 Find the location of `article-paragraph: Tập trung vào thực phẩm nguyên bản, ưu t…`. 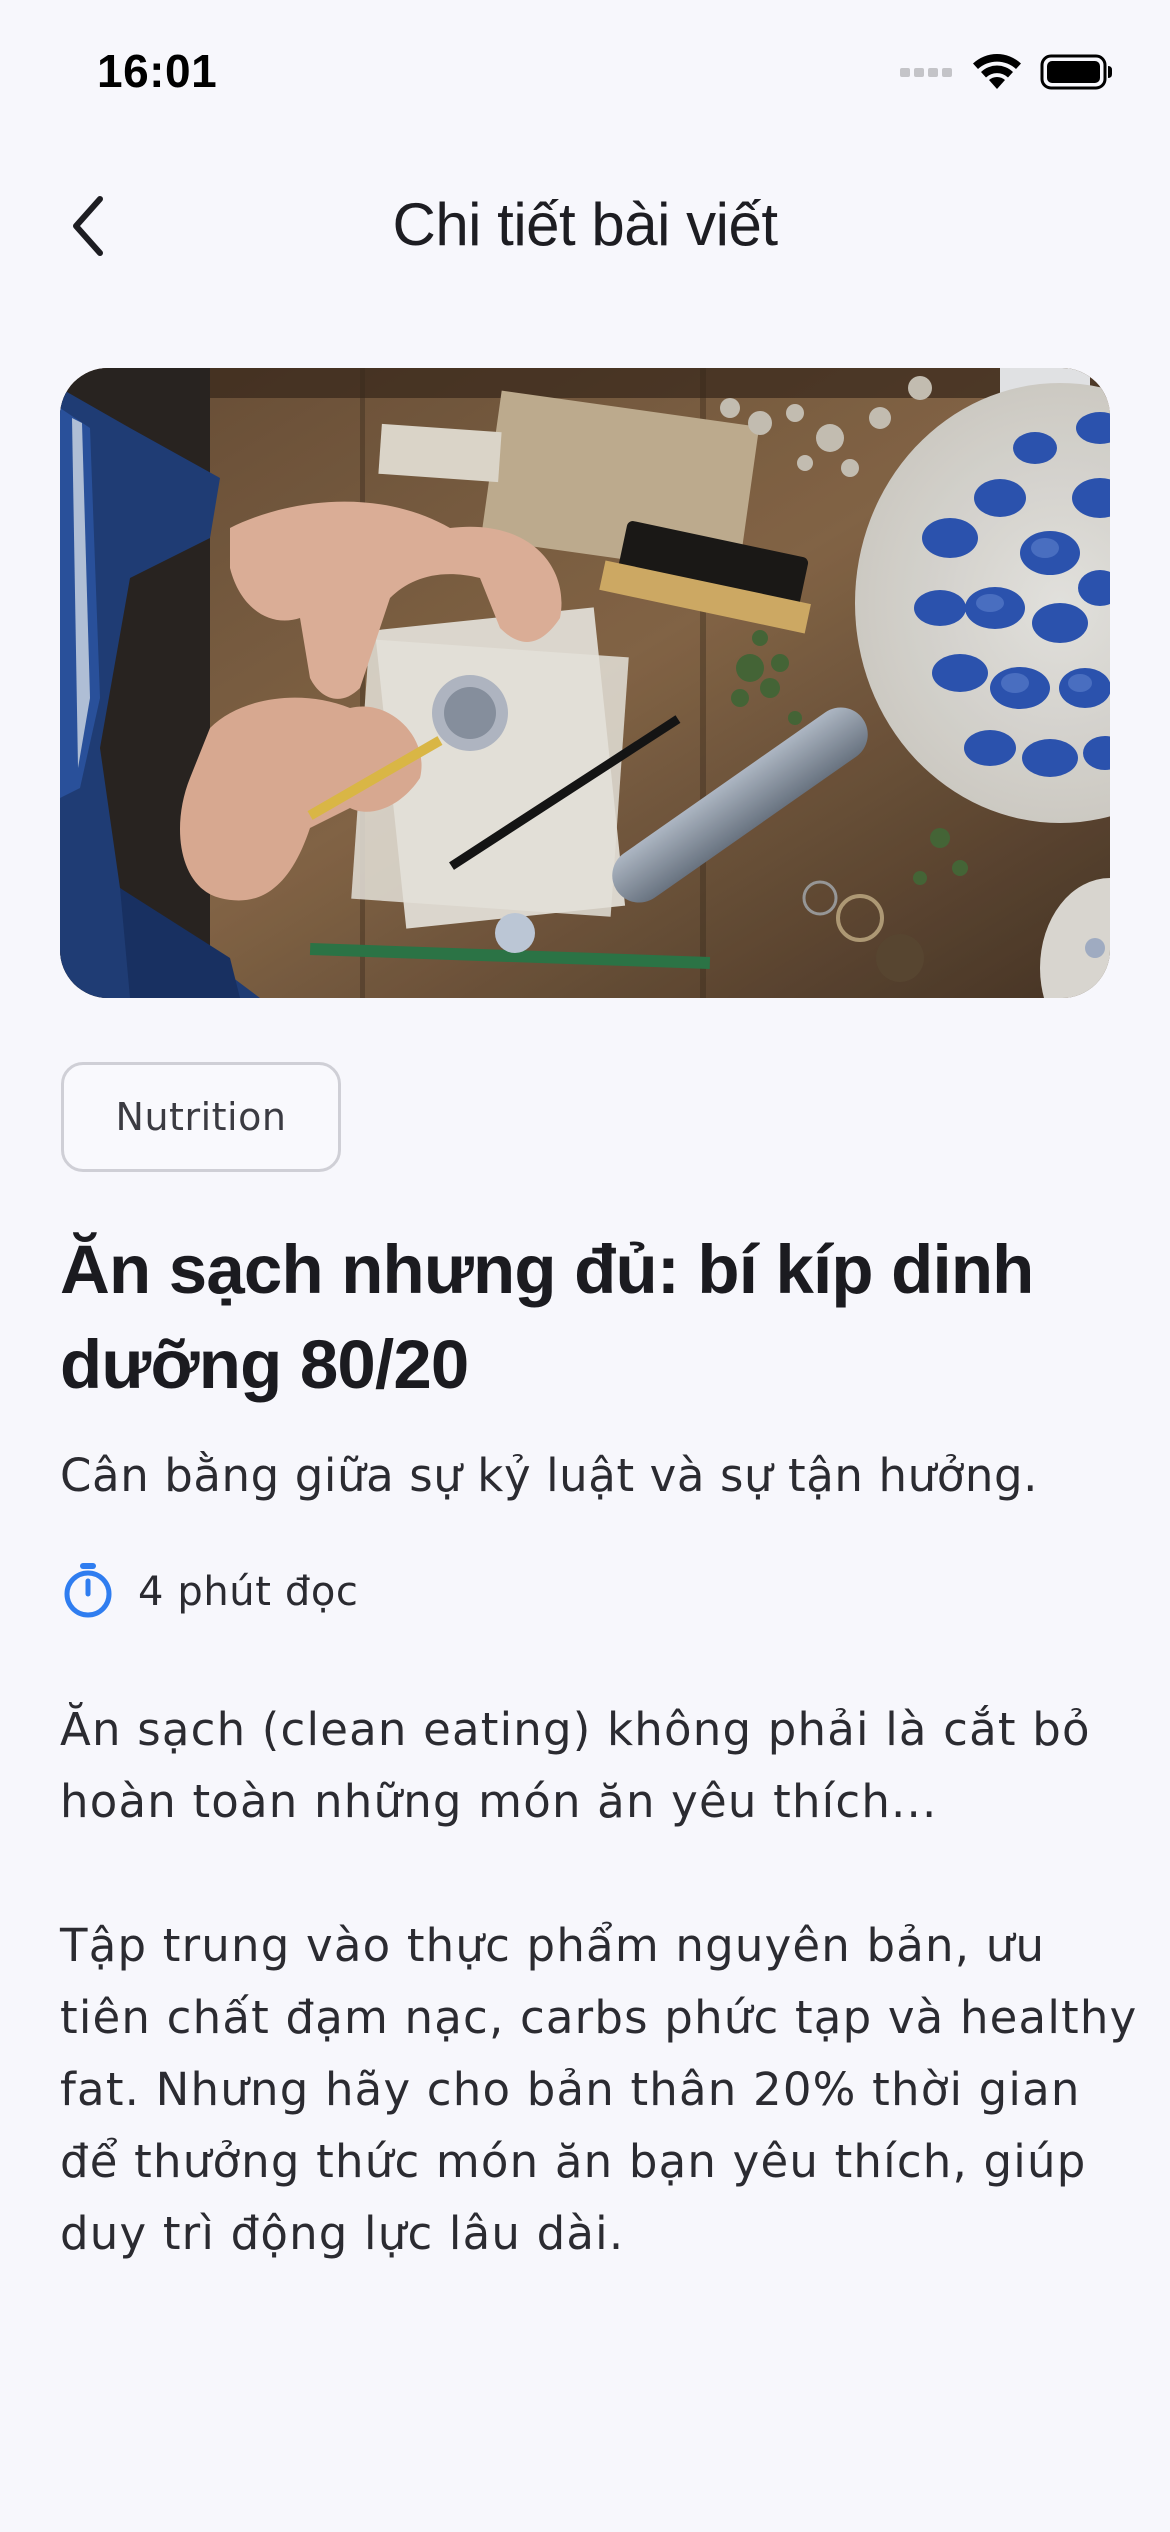

article-paragraph: Tập trung vào thực phẩm nguyên bản, ưu t… is located at coordinates (599, 2089).